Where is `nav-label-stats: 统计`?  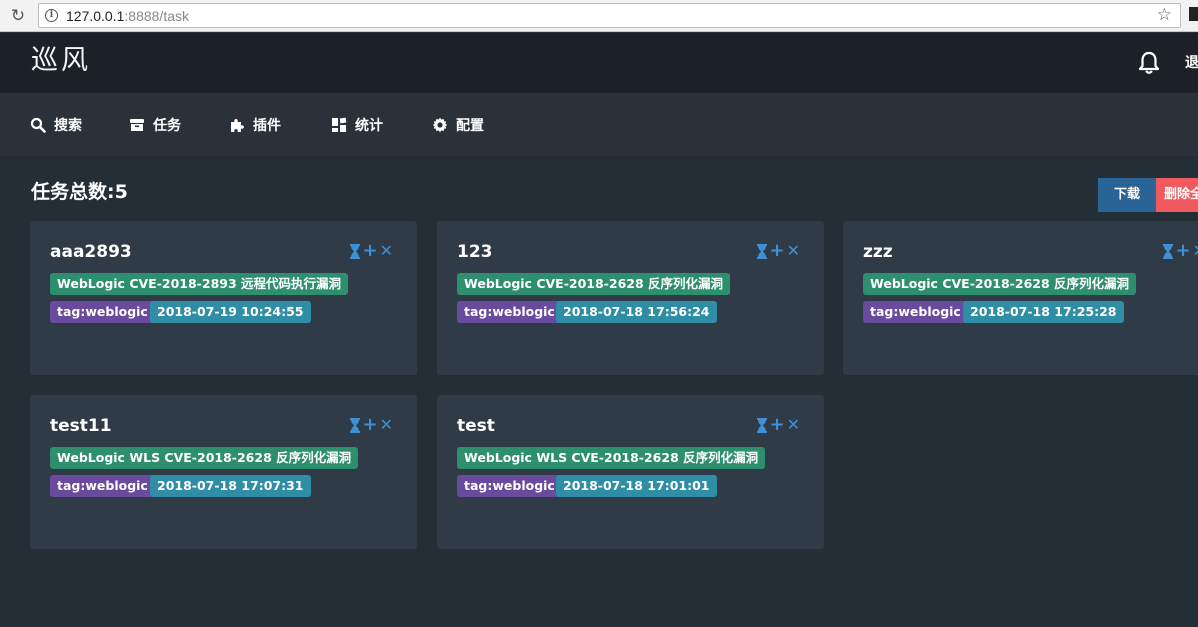
nav-label-stats: 统计 is located at coordinates (369, 126).